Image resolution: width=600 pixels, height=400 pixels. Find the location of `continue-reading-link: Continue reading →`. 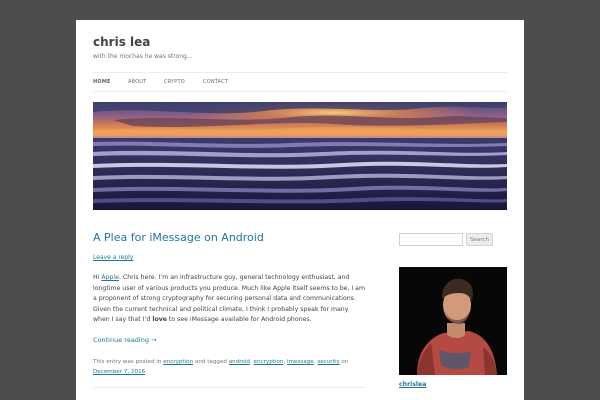

continue-reading-link: Continue reading → is located at coordinates (125, 340).